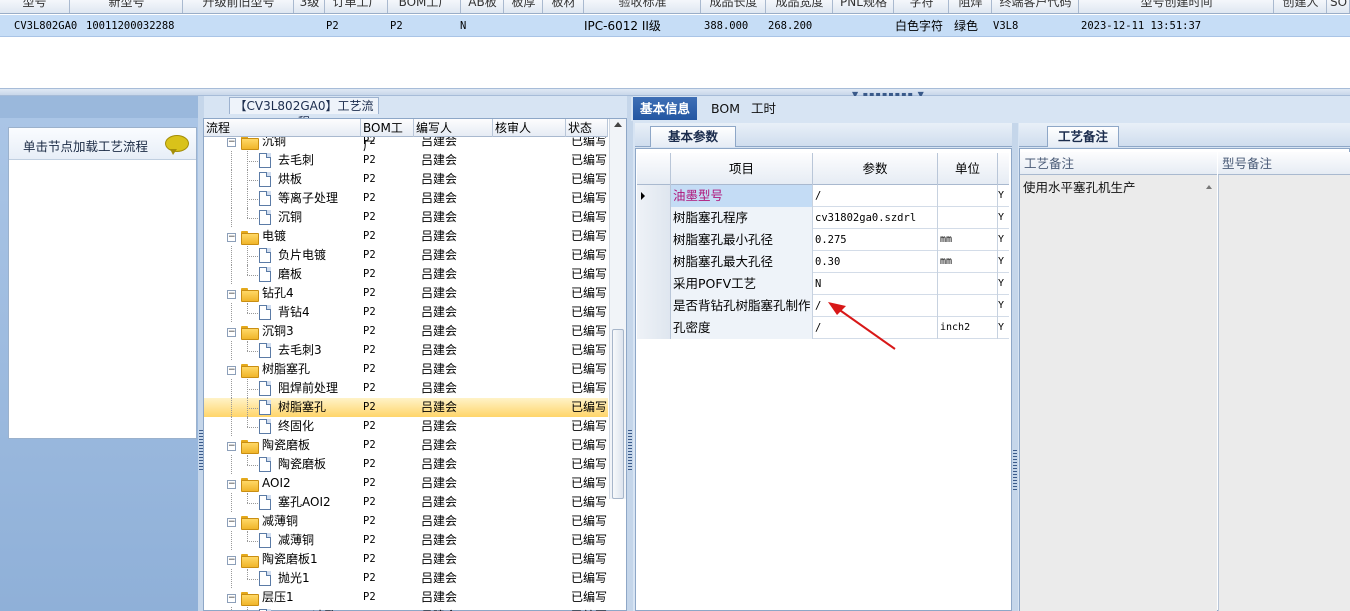 The width and height of the screenshot is (1350, 611). I want to click on tab-basic-info: 基本信息, so click(665, 108).